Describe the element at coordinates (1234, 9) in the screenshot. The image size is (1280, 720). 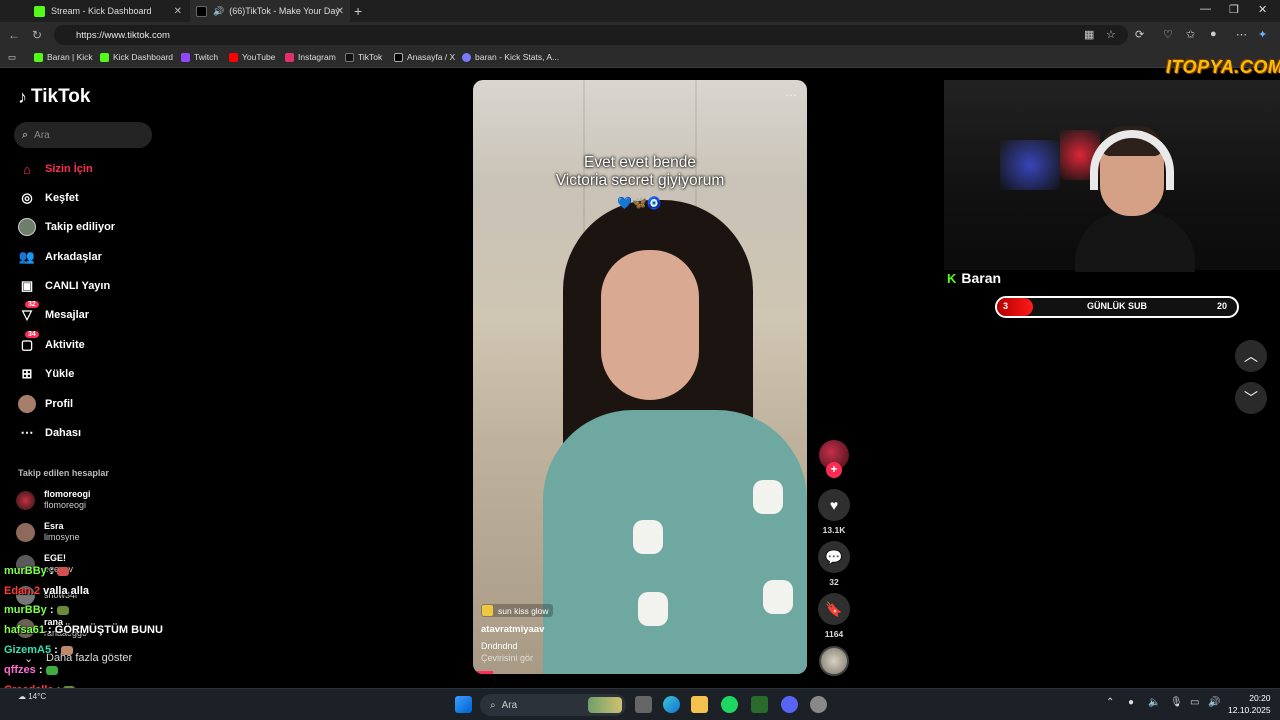
I see `maximize-icon: ❐` at that location.